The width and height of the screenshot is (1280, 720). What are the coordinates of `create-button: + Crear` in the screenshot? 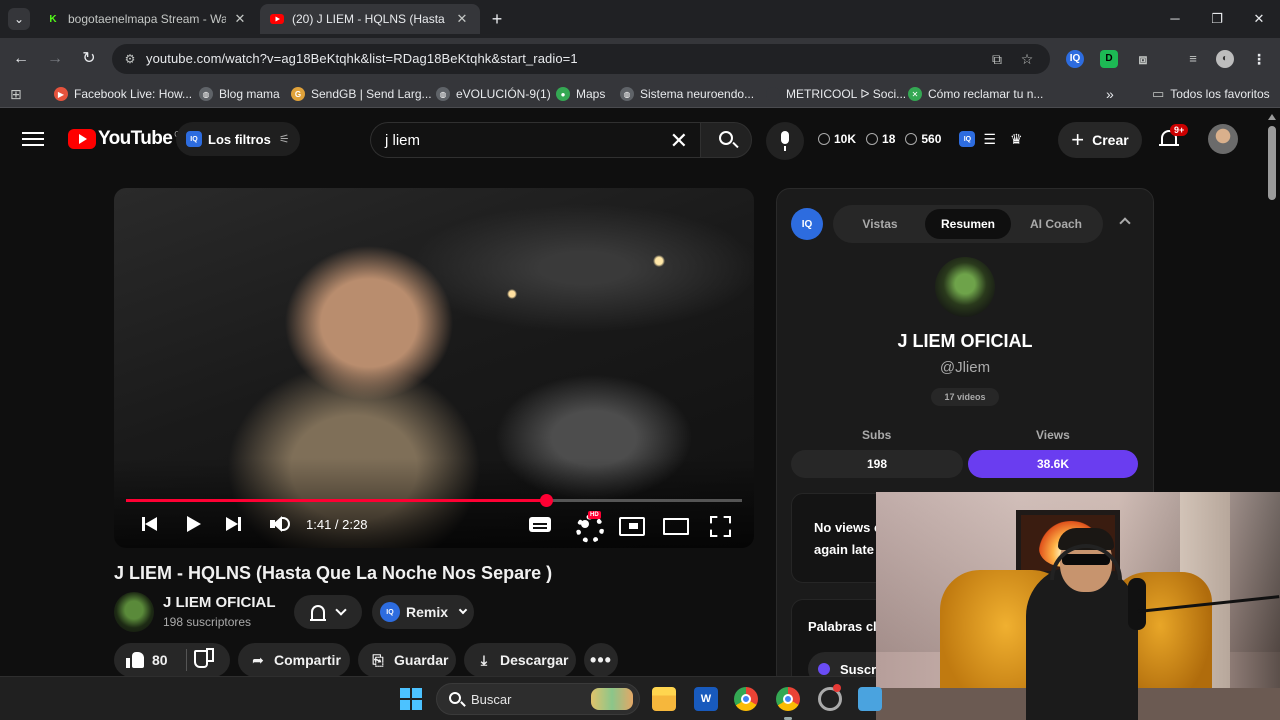 It's located at (1100, 140).